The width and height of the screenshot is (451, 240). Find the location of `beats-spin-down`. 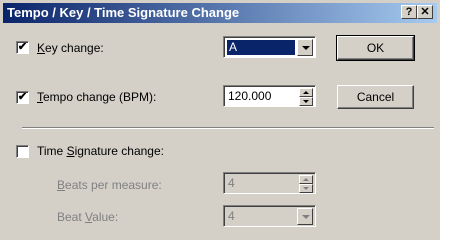

beats-spin-down is located at coordinates (306, 188).